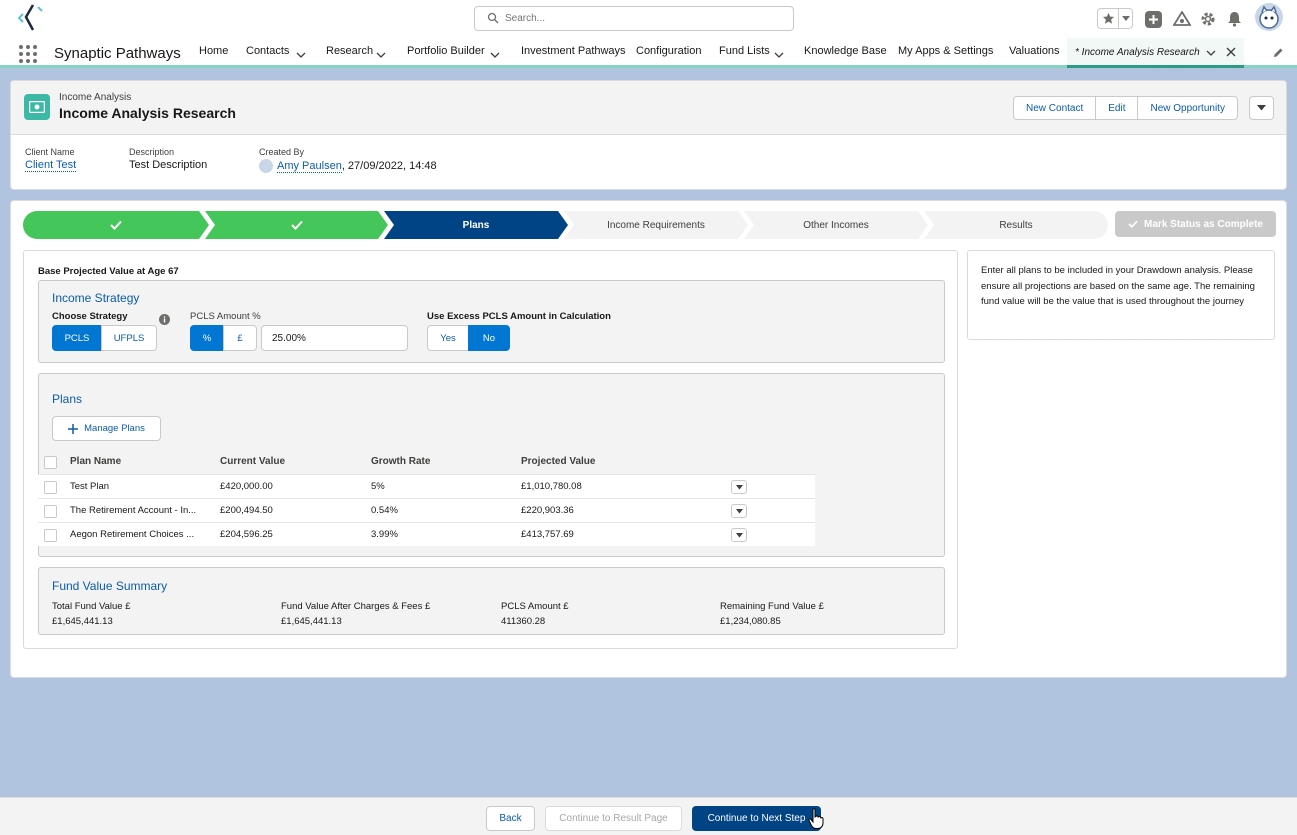 Image resolution: width=1297 pixels, height=835 pixels. Describe the element at coordinates (573, 51) in the screenshot. I see `nav-item-investment-pathways: Investment Pathways` at that location.